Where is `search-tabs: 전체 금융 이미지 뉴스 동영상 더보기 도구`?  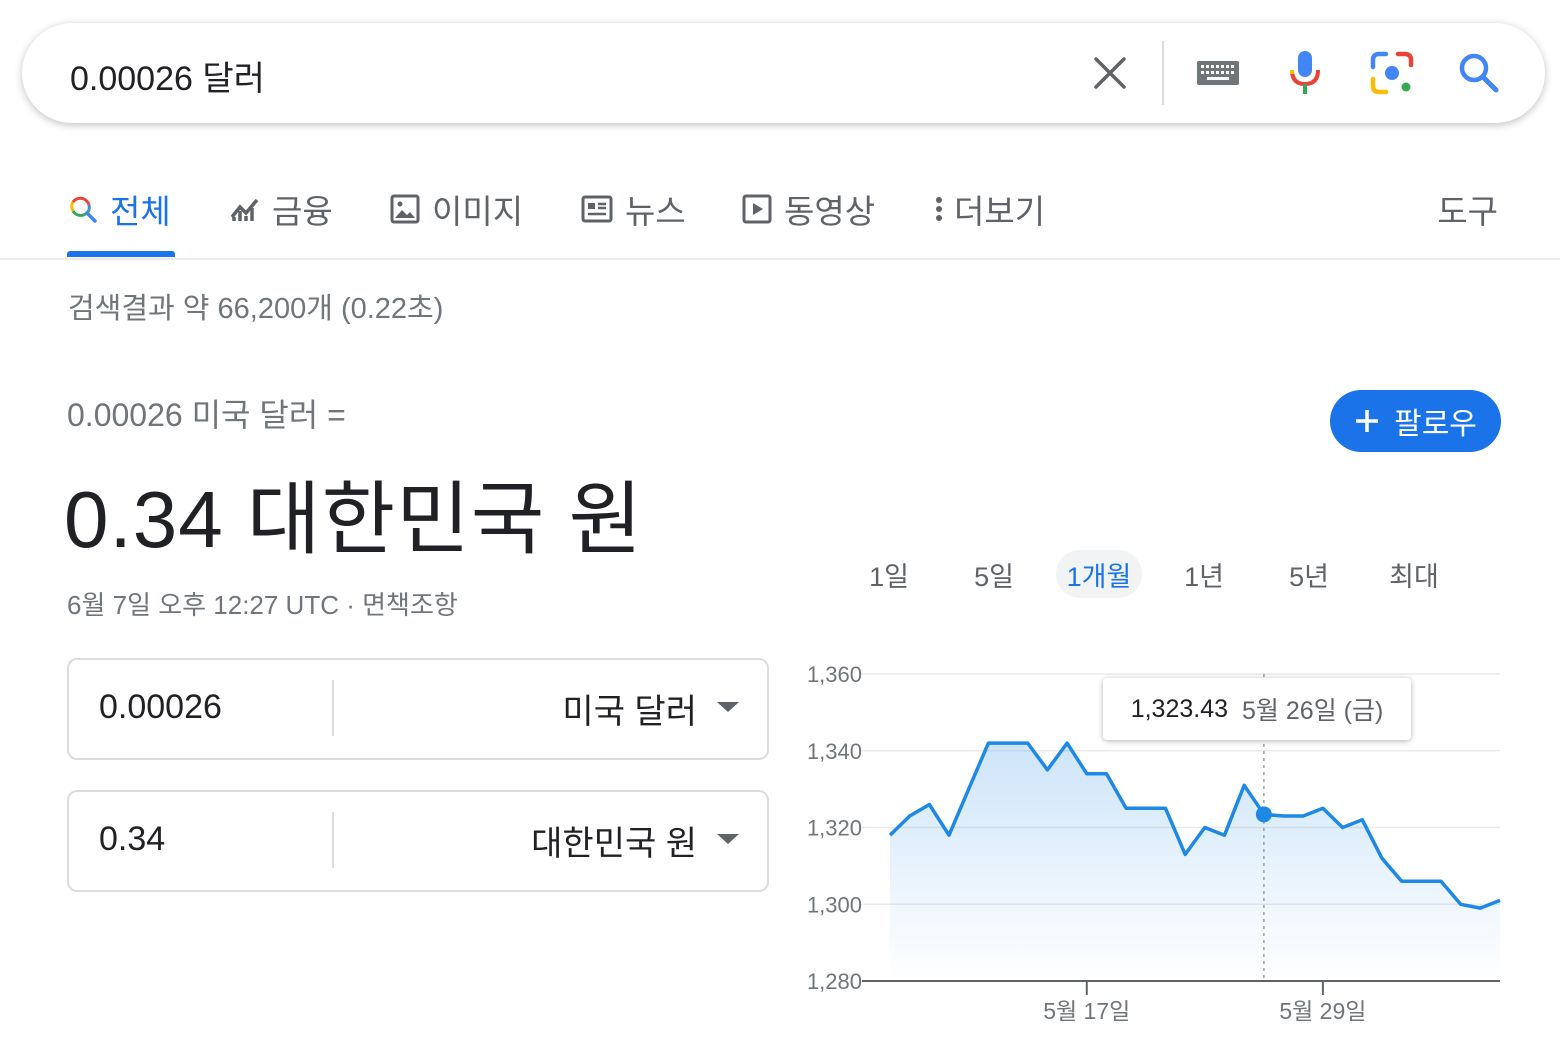
search-tabs: 전체 금융 이미지 뉴스 동영상 더보기 도구 is located at coordinates (780, 219).